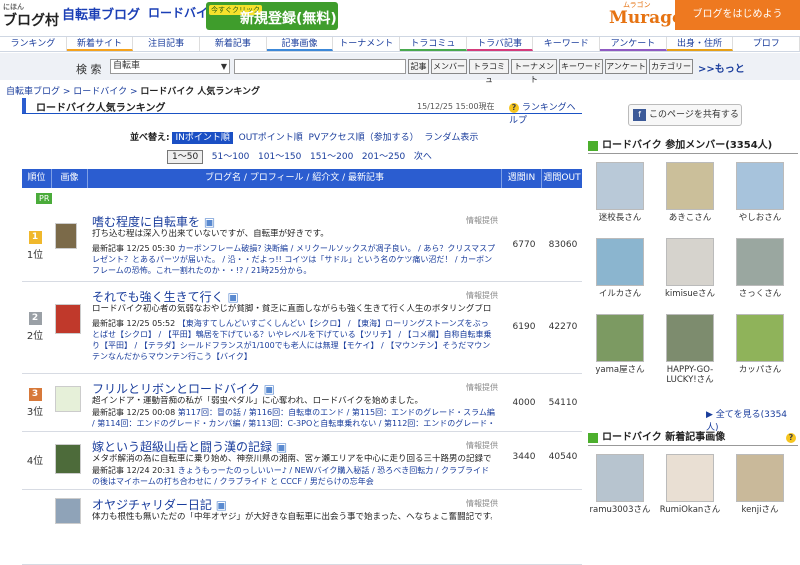 Image resolution: width=800 pixels, height=565 pixels. What do you see at coordinates (153, 221) in the screenshot?
I see `blog-title-link: 嗜む程度に自転車を ▣` at bounding box center [153, 221].